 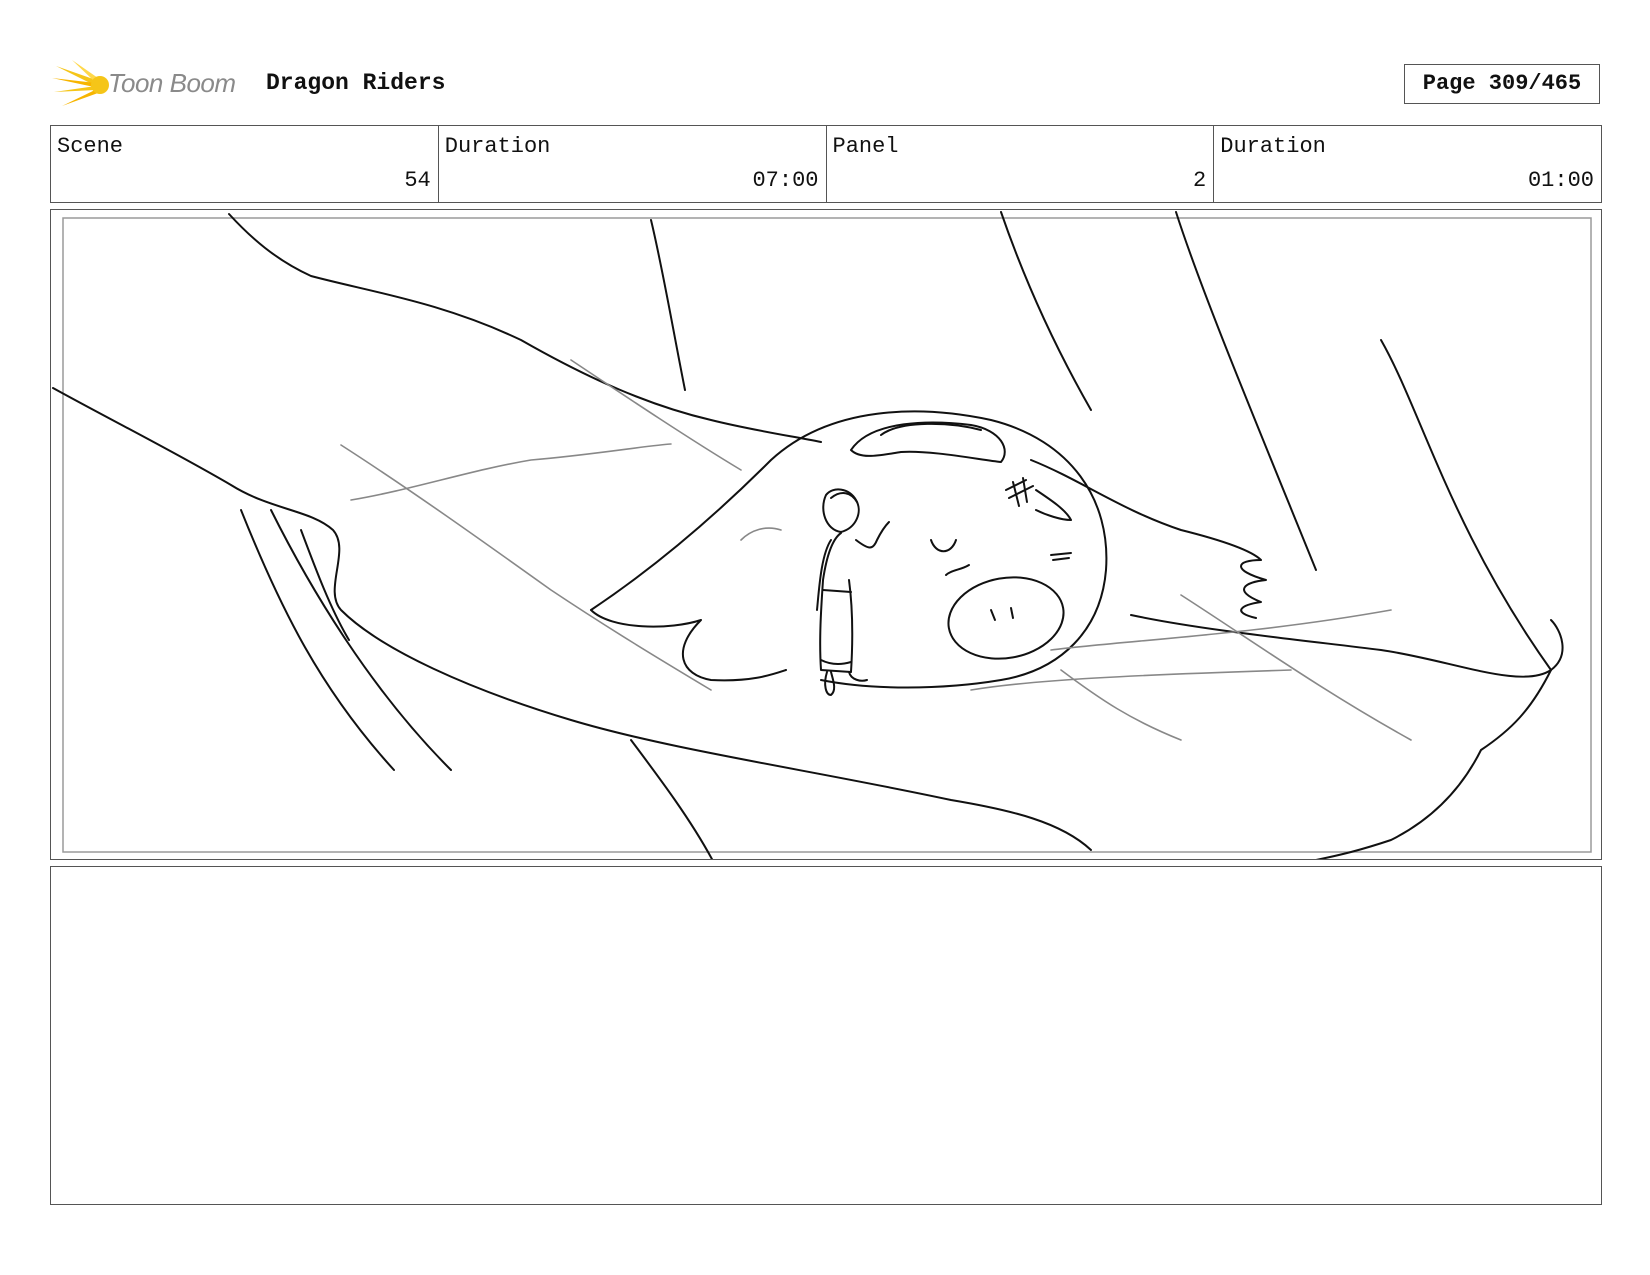 What do you see at coordinates (245, 164) in the screenshot?
I see `scene-cell: Scene 54` at bounding box center [245, 164].